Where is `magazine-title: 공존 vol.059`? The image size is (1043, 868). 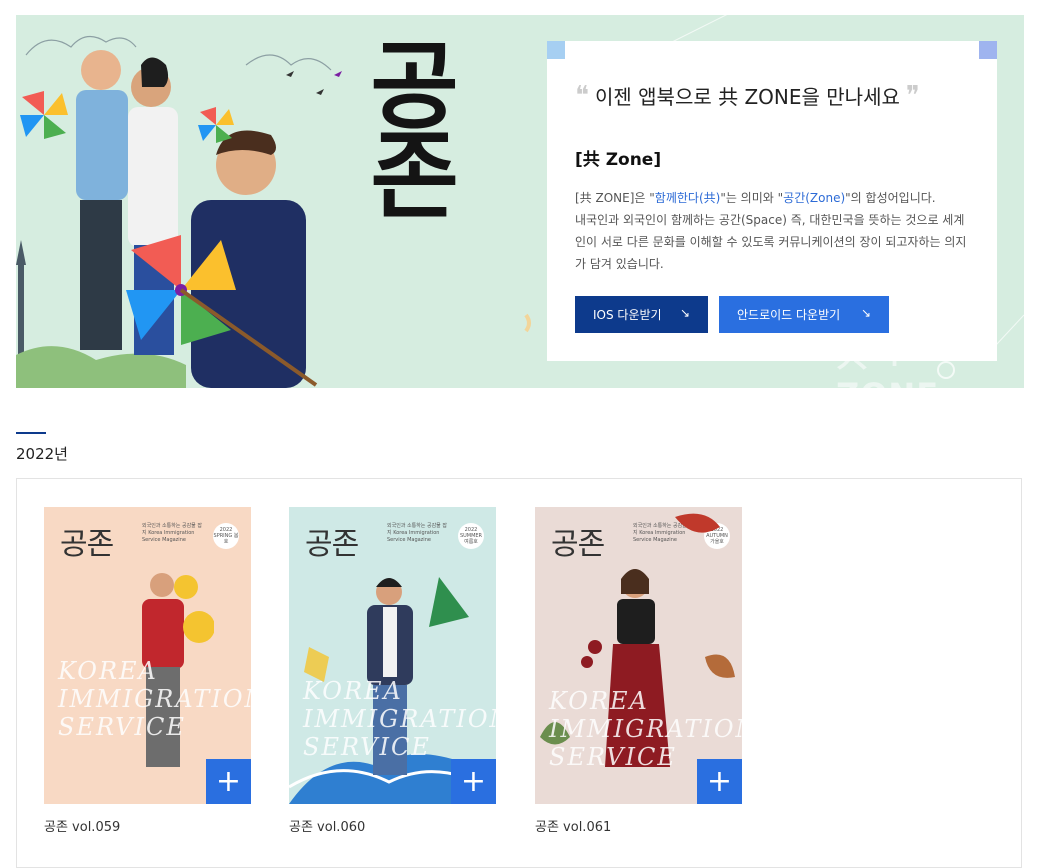 magazine-title: 공존 vol.059 is located at coordinates (147, 825).